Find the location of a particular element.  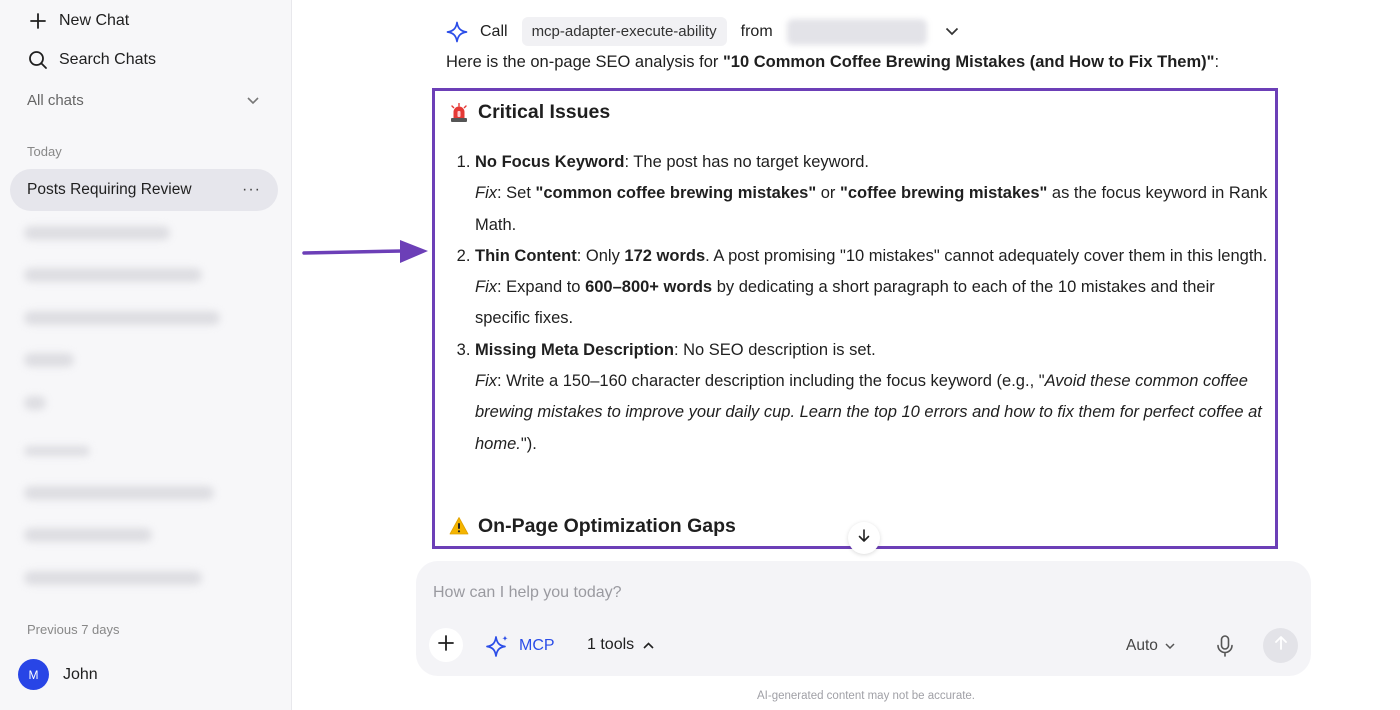

section-label-blurred is located at coordinates (57, 451).